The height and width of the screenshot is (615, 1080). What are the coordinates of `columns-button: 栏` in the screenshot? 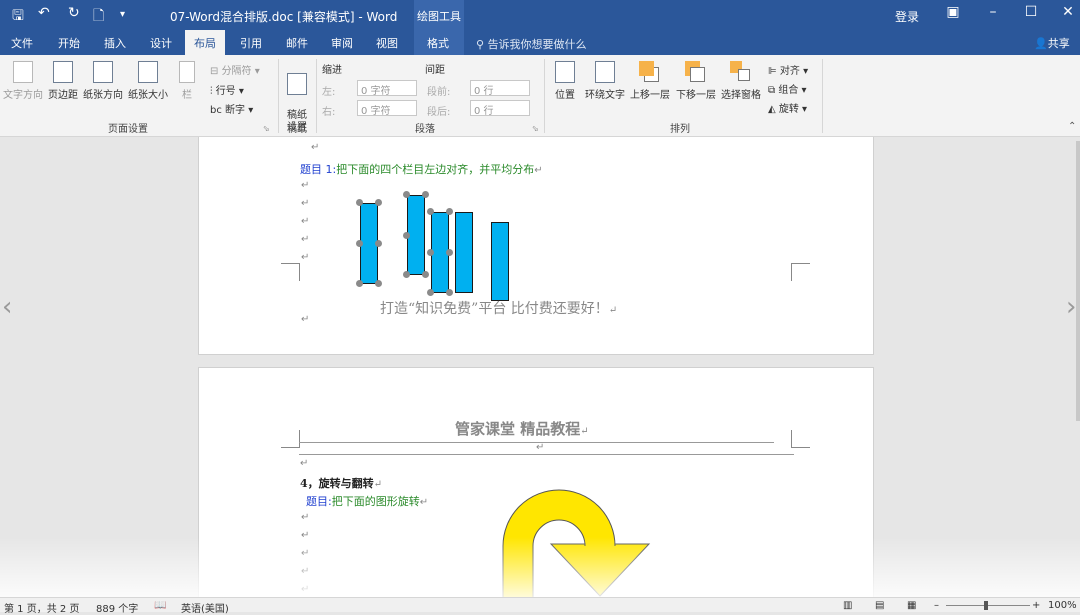 It's located at (187, 81).